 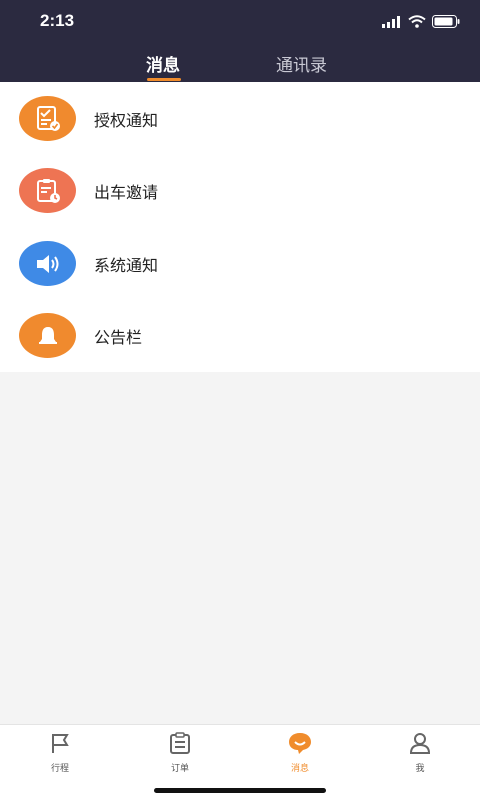 I want to click on list-item-label: 授权通知, so click(x=126, y=120).